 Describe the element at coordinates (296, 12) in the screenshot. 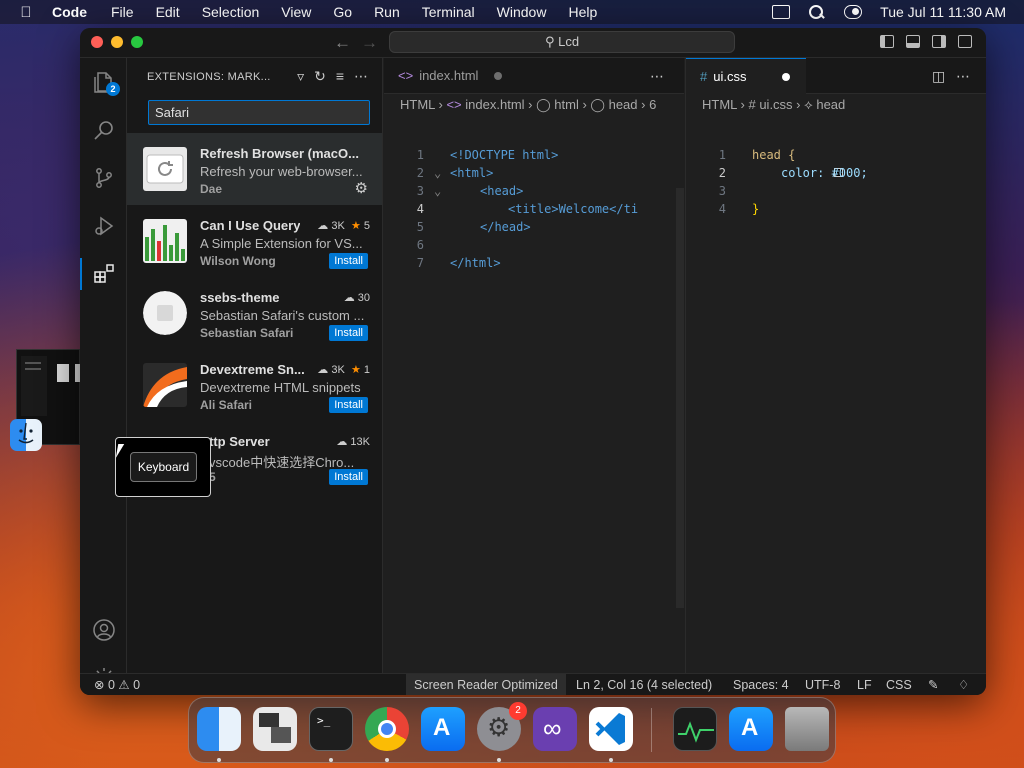

I see `menu-view: View` at that location.